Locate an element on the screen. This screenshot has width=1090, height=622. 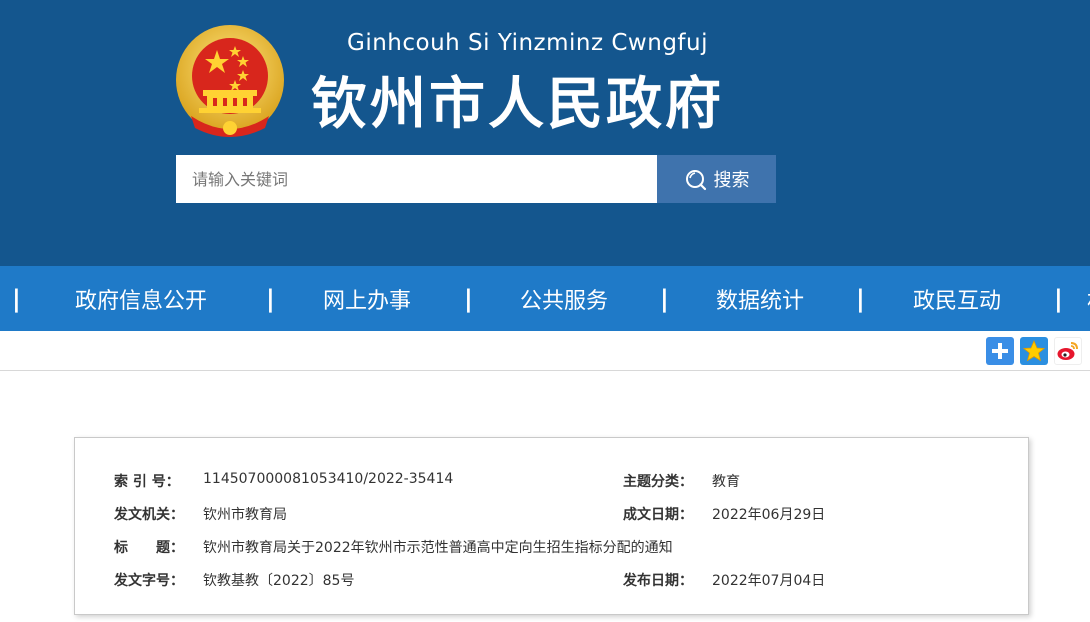
topic-label: 主题分类： is located at coordinates (658, 482).